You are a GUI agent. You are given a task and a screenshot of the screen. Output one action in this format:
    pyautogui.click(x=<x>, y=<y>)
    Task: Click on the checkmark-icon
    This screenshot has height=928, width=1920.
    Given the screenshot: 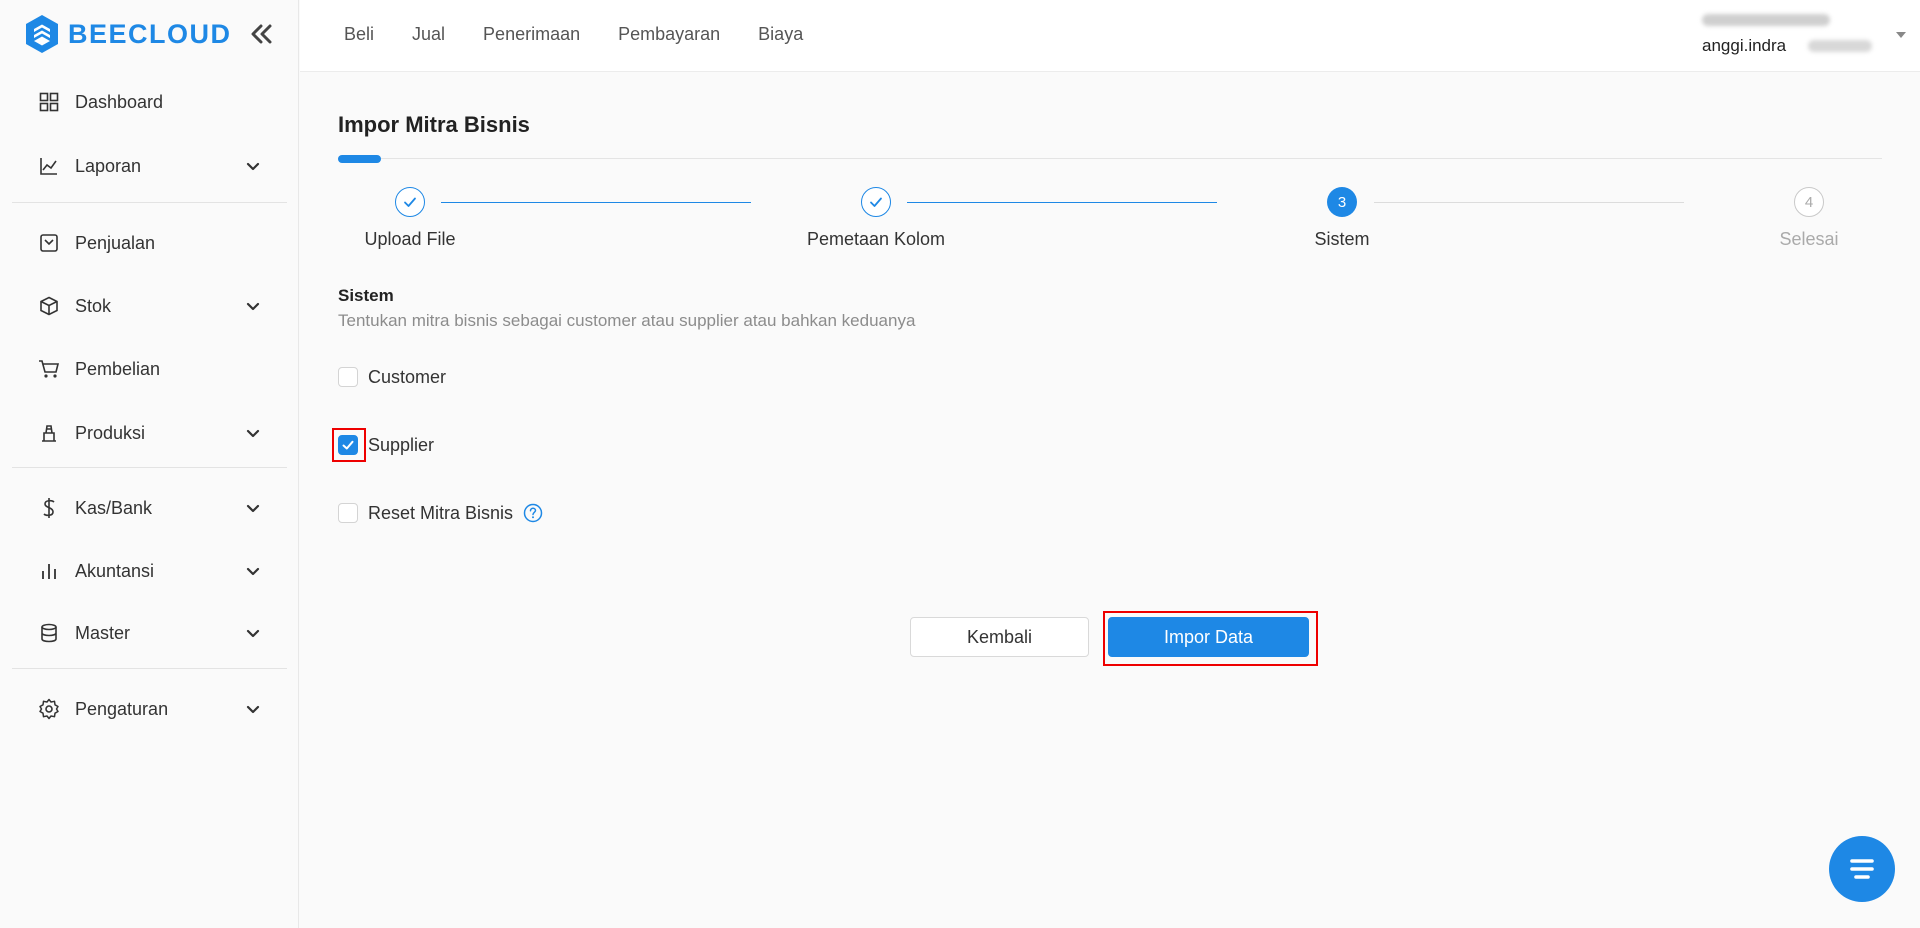 What is the action you would take?
    pyautogui.click(x=348, y=445)
    